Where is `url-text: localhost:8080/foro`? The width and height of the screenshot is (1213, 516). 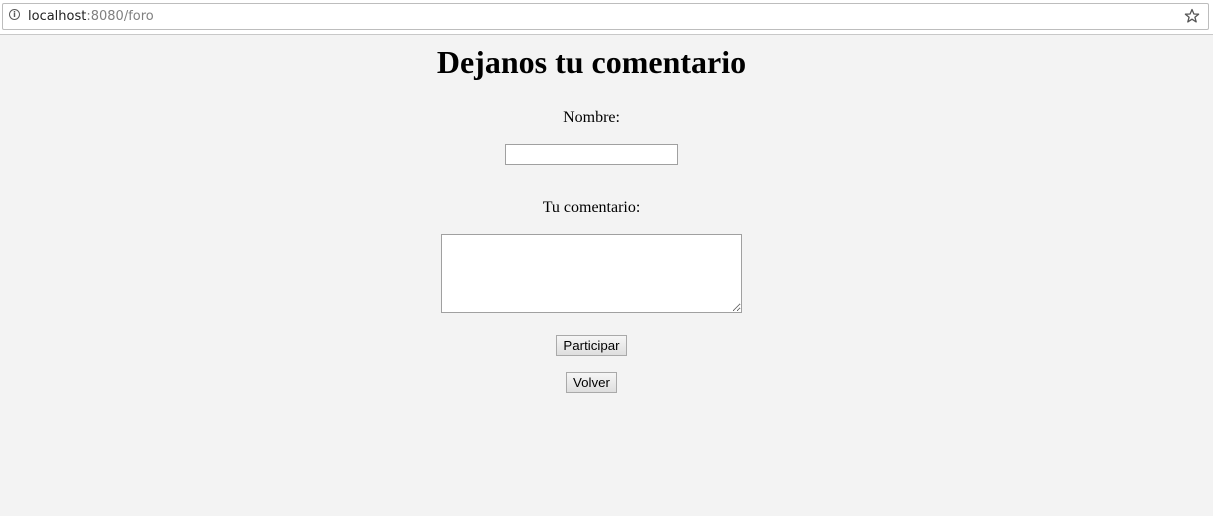 url-text: localhost:8080/foro is located at coordinates (91, 16).